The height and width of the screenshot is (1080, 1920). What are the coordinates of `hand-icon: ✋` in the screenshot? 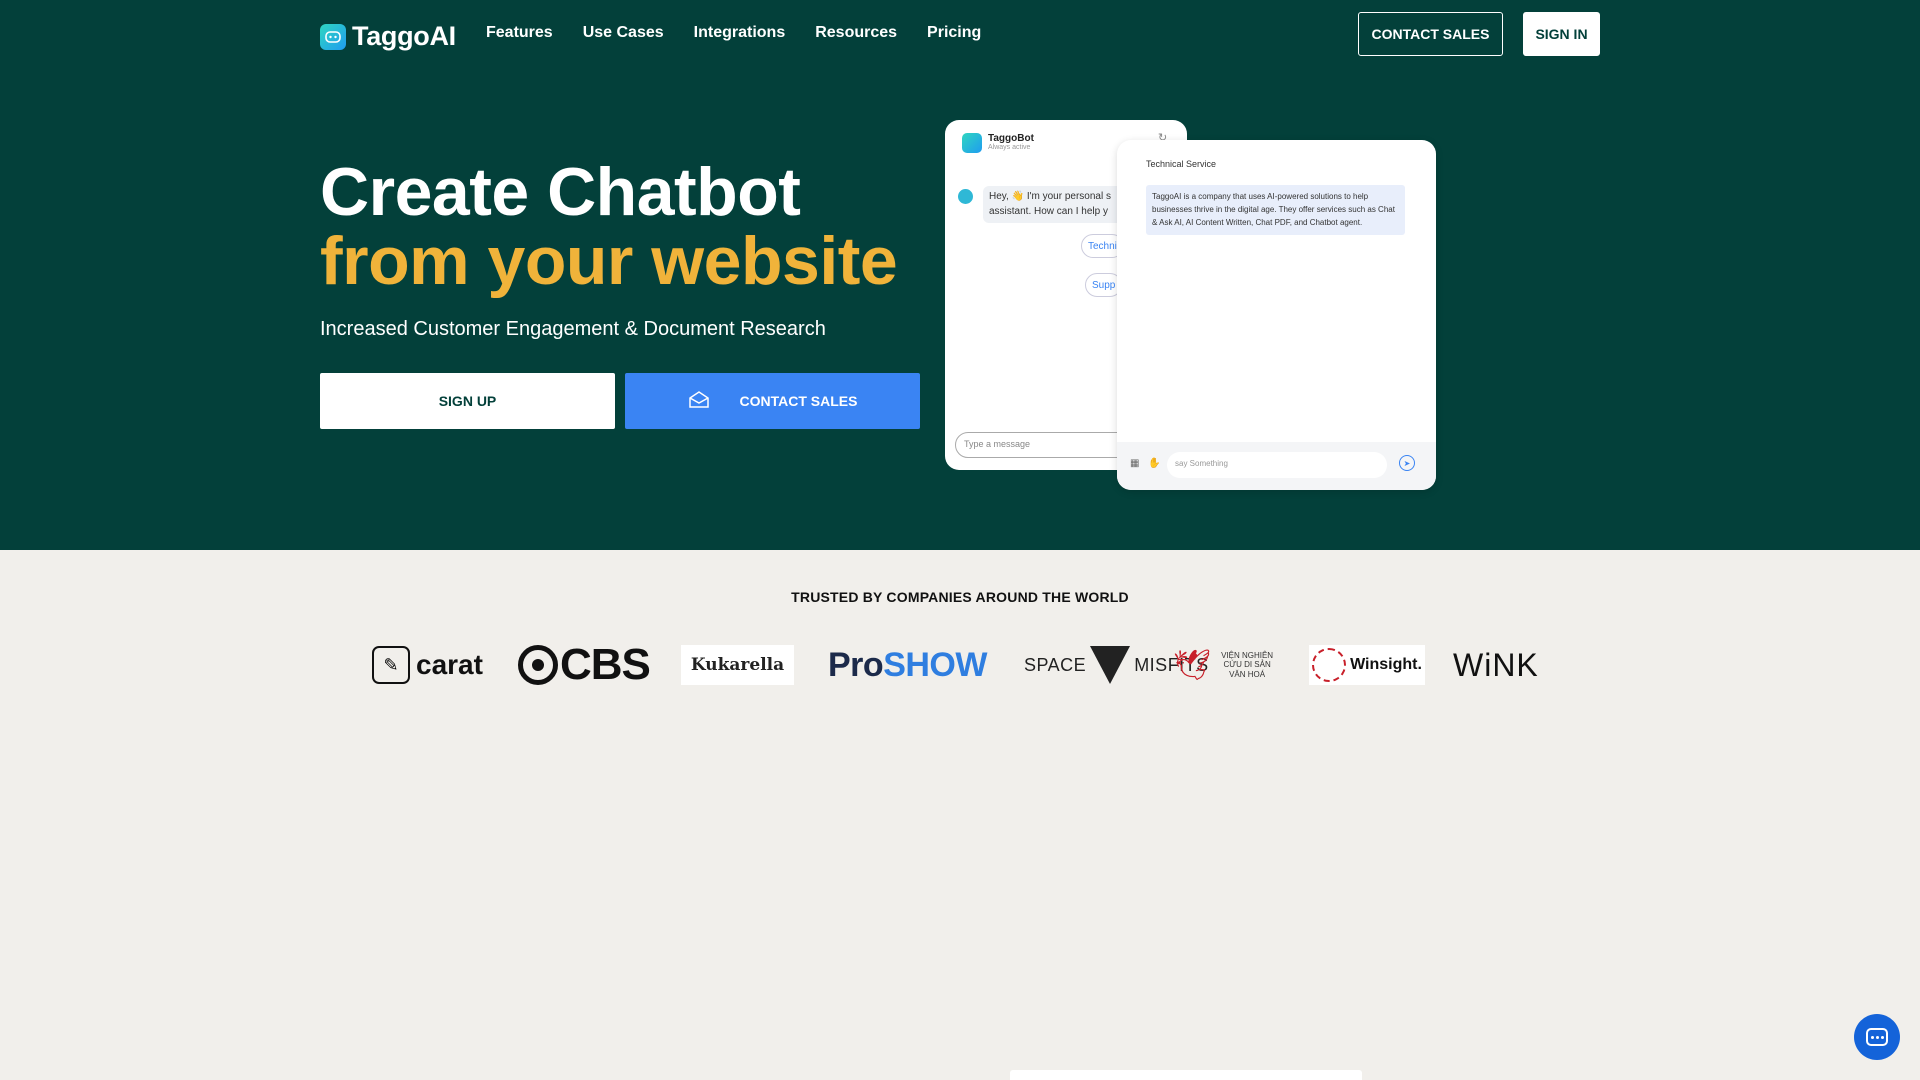 It's located at (1154, 463).